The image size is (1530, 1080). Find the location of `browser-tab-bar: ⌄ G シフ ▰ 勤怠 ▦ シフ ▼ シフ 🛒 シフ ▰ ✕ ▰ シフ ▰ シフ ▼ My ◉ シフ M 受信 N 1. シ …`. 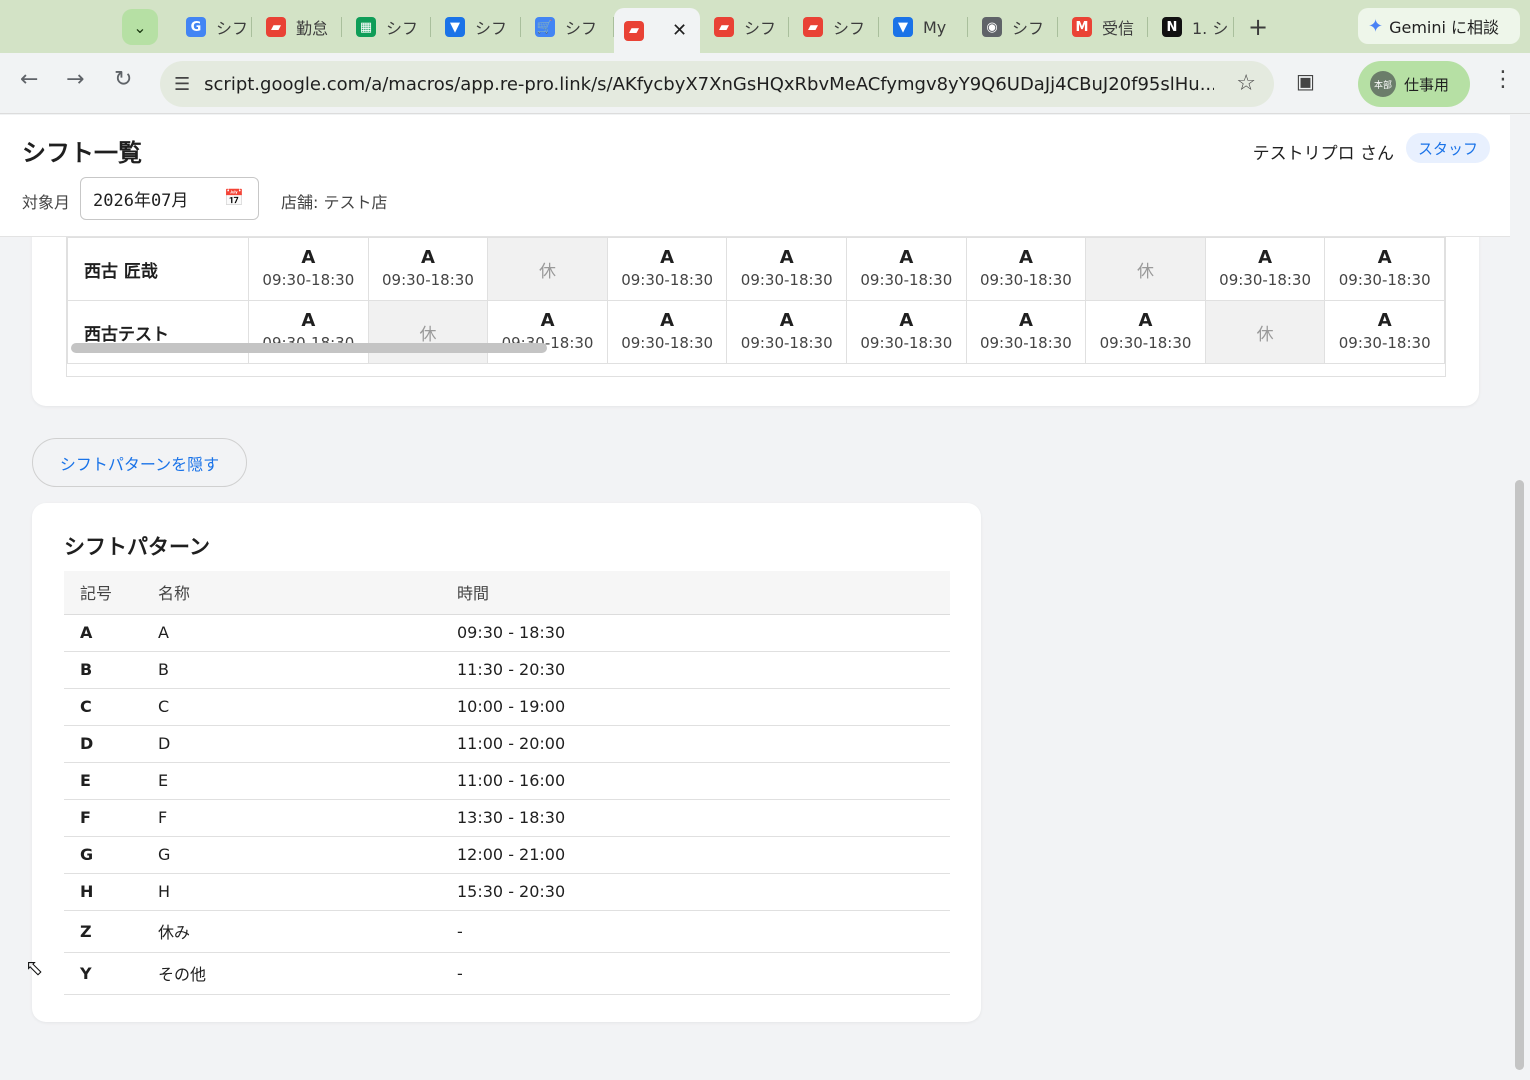

browser-tab-bar: ⌄ G シフ ▰ 勤怠 ▦ シフ ▼ シフ 🛒 シフ ▰ ✕ ▰ シフ ▰ シフ ▼ My ◉ シフ M 受信 N 1. シ … is located at coordinates (765, 26).